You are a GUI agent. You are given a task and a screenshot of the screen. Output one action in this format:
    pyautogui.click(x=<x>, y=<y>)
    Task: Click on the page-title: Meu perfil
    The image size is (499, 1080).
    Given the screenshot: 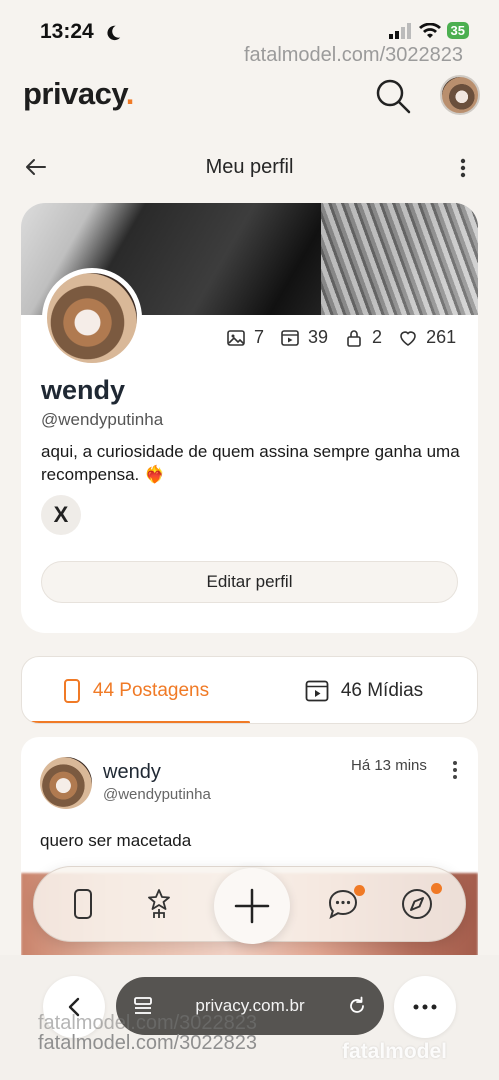 What is the action you would take?
    pyautogui.click(x=249, y=167)
    